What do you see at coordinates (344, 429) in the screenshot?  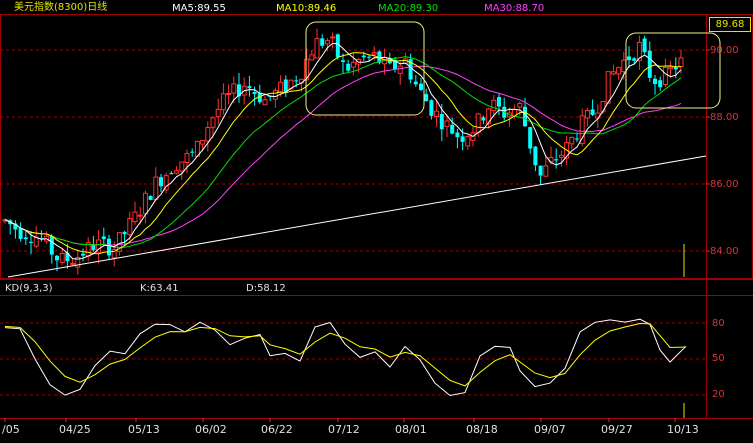 I see `x-tick-5: 07/12` at bounding box center [344, 429].